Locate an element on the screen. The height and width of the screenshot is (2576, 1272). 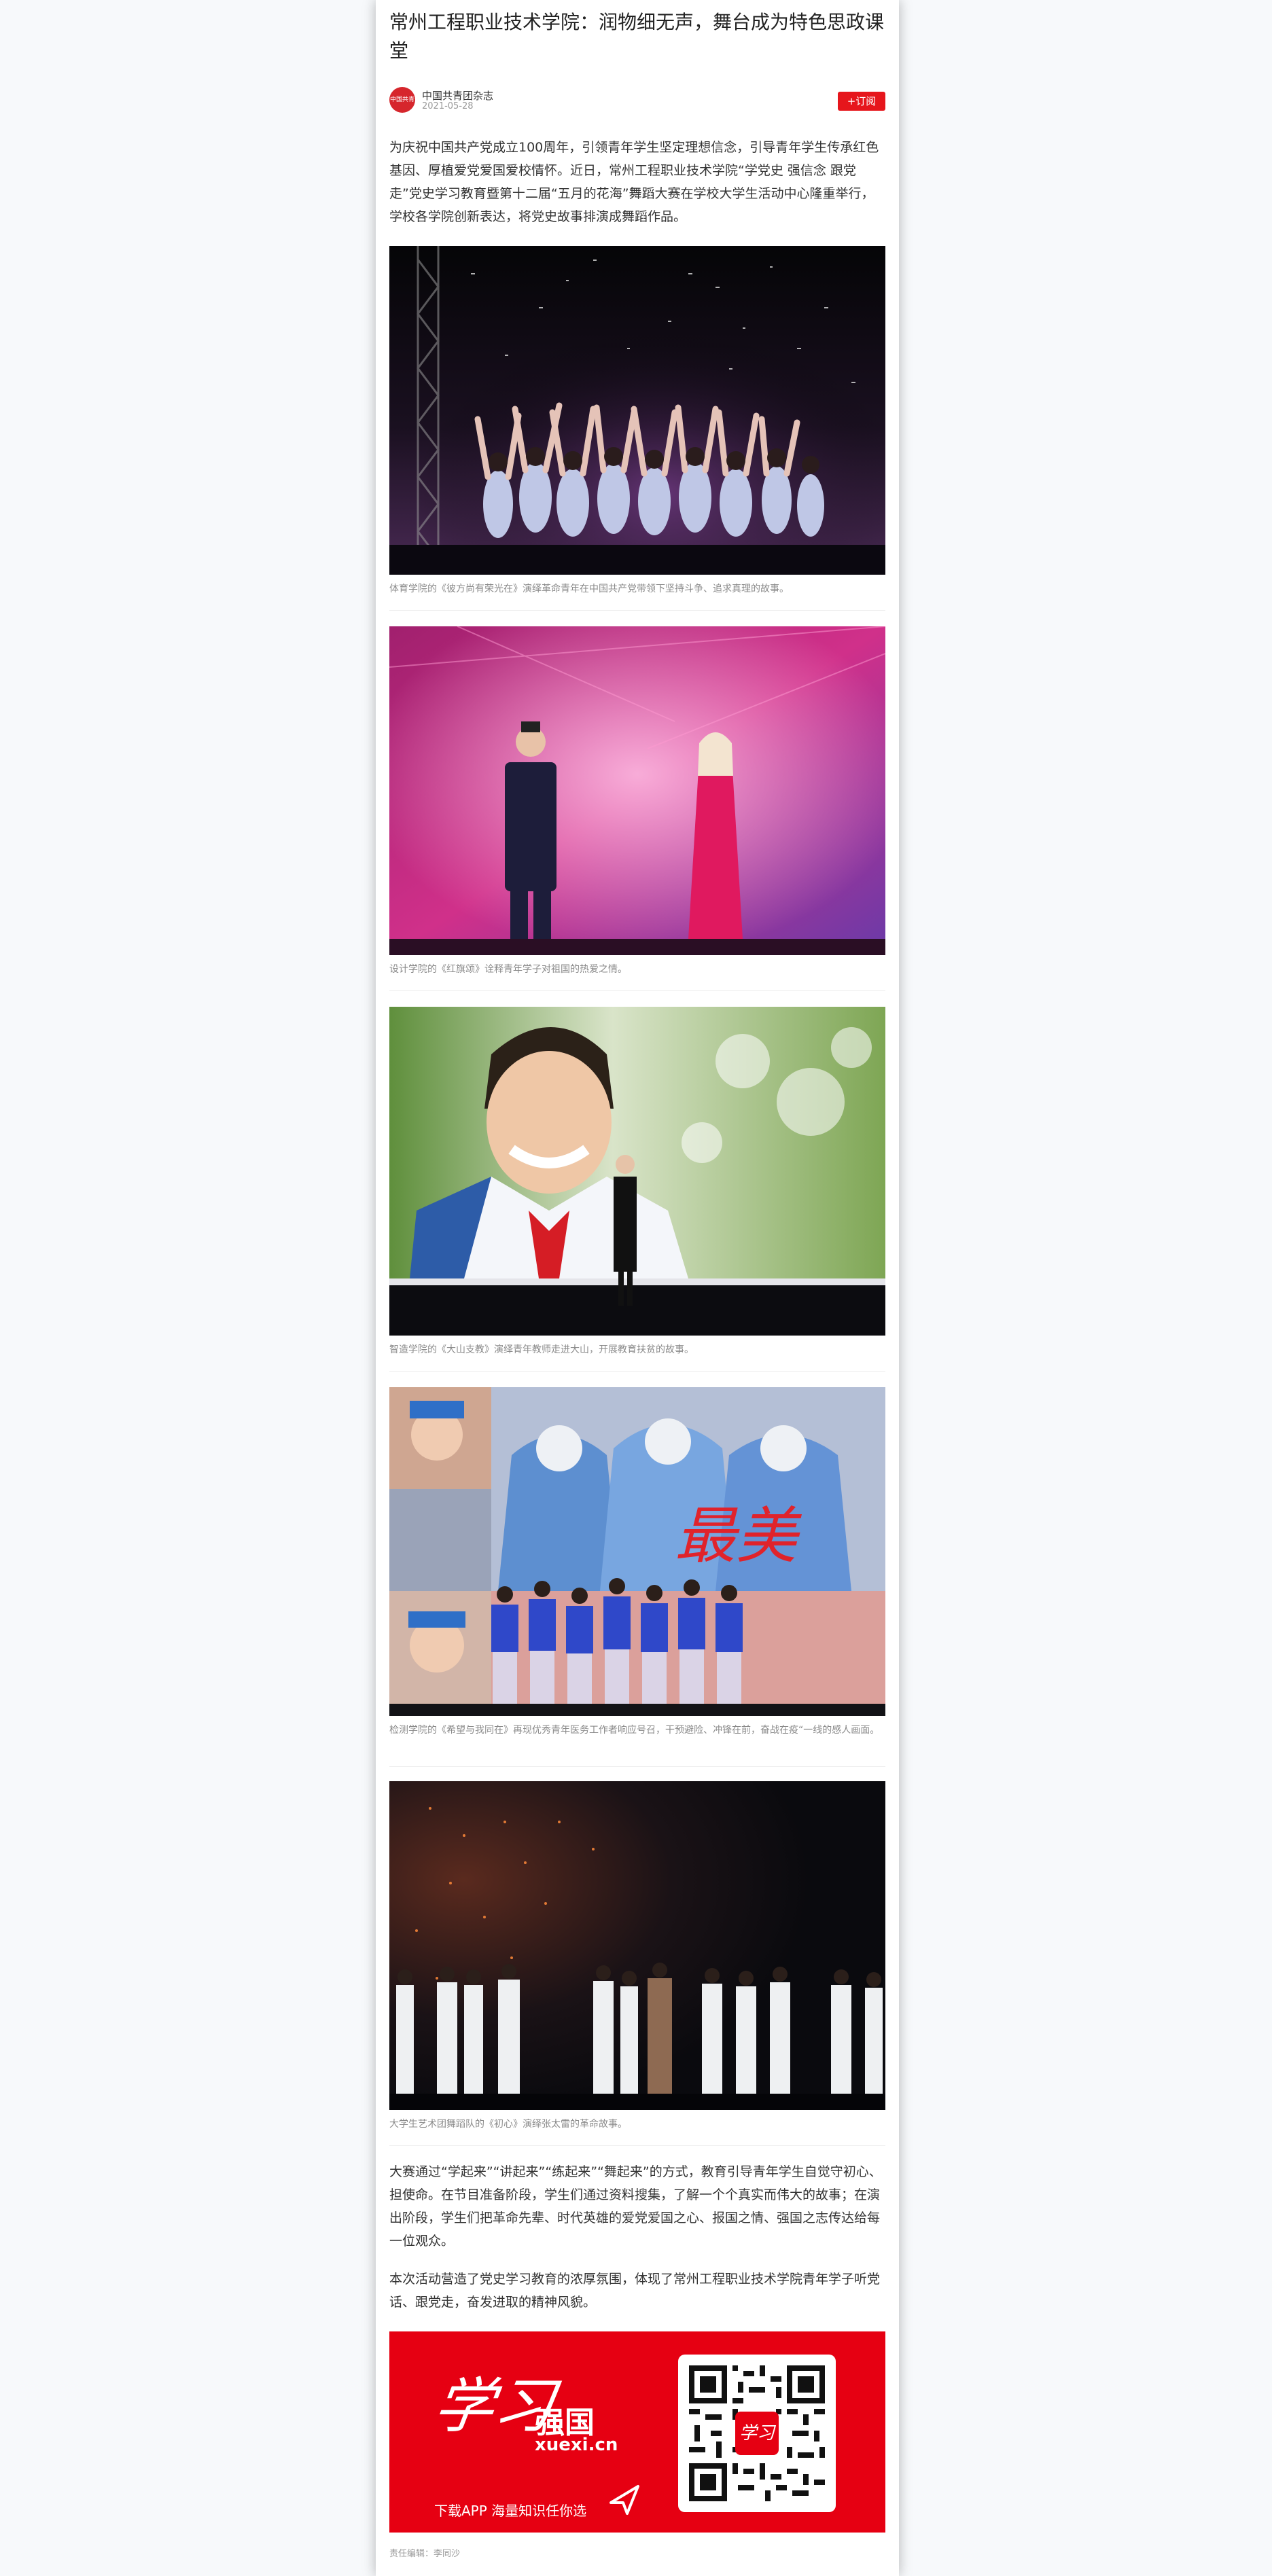
photo-original-heart is located at coordinates (637, 1945).